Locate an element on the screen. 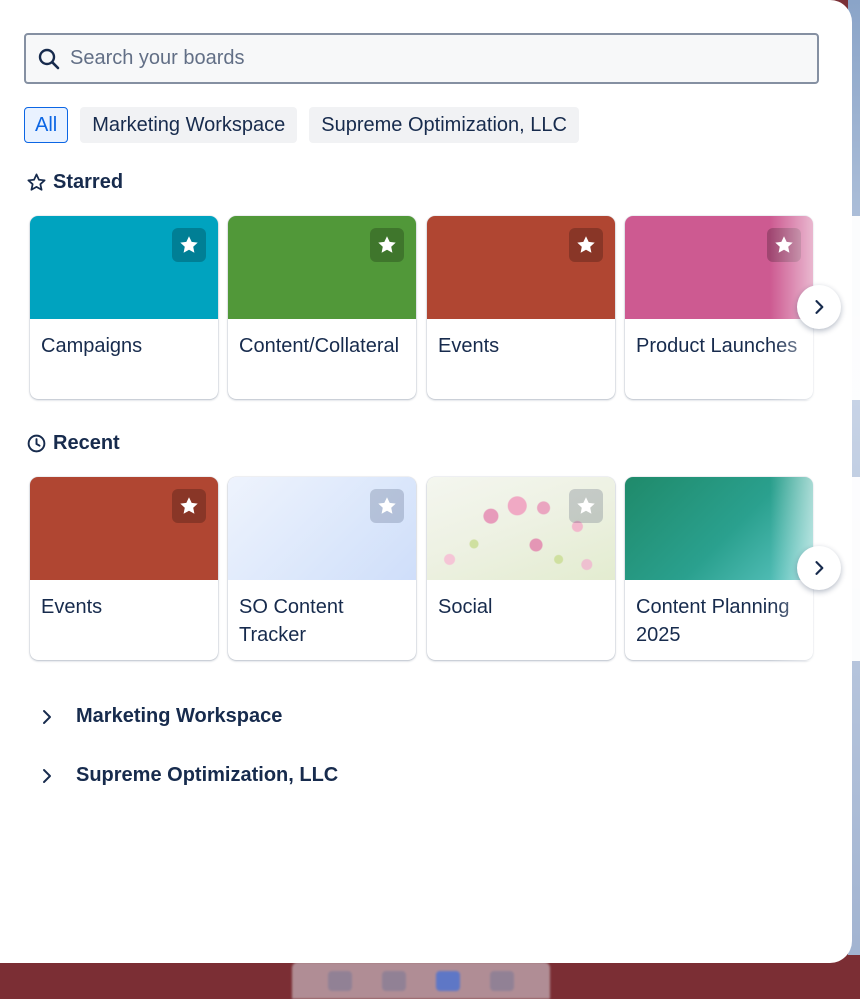 This screenshot has width=860, height=999. workspace-name: Marketing Workspace is located at coordinates (179, 716).